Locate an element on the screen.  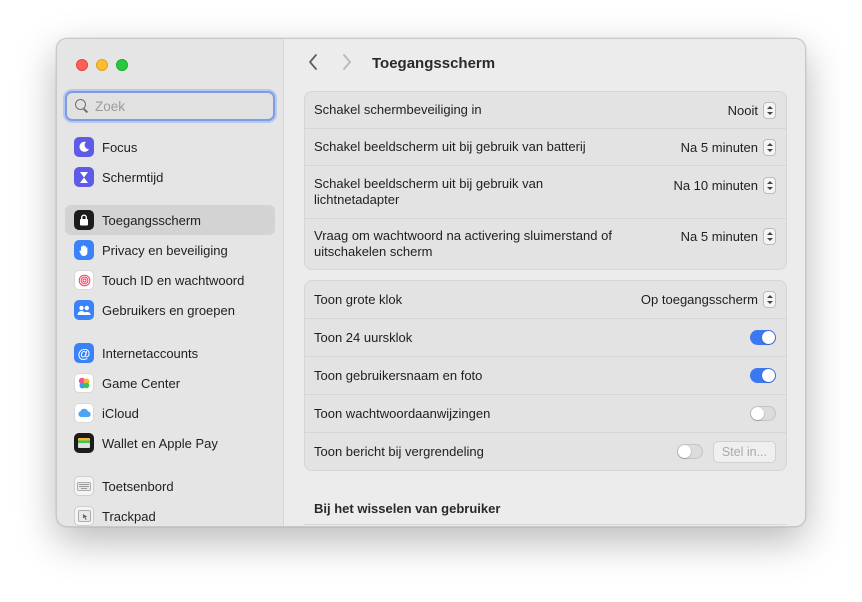
password-hints-toggle is located at coordinates (763, 413).